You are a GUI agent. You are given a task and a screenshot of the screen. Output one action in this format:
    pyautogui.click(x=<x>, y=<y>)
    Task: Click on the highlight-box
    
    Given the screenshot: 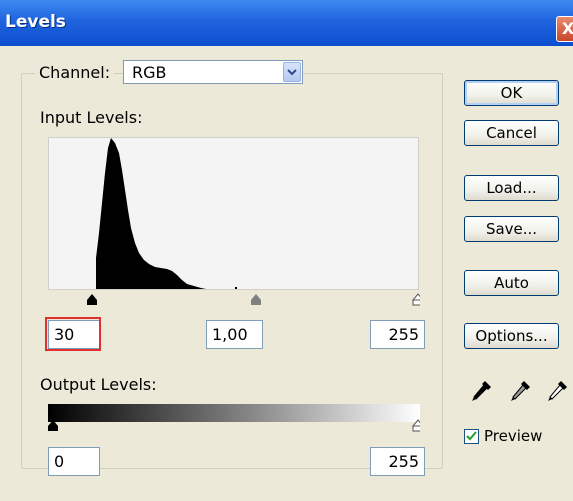 What is the action you would take?
    pyautogui.click(x=73, y=334)
    